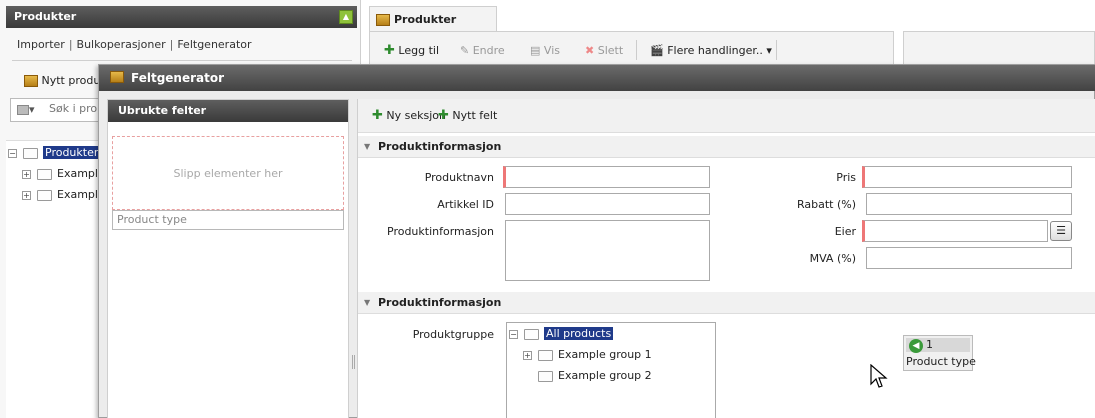 This screenshot has width=1095, height=418. What do you see at coordinates (475, 115) in the screenshot?
I see `new-field-label: Nytt felt` at bounding box center [475, 115].